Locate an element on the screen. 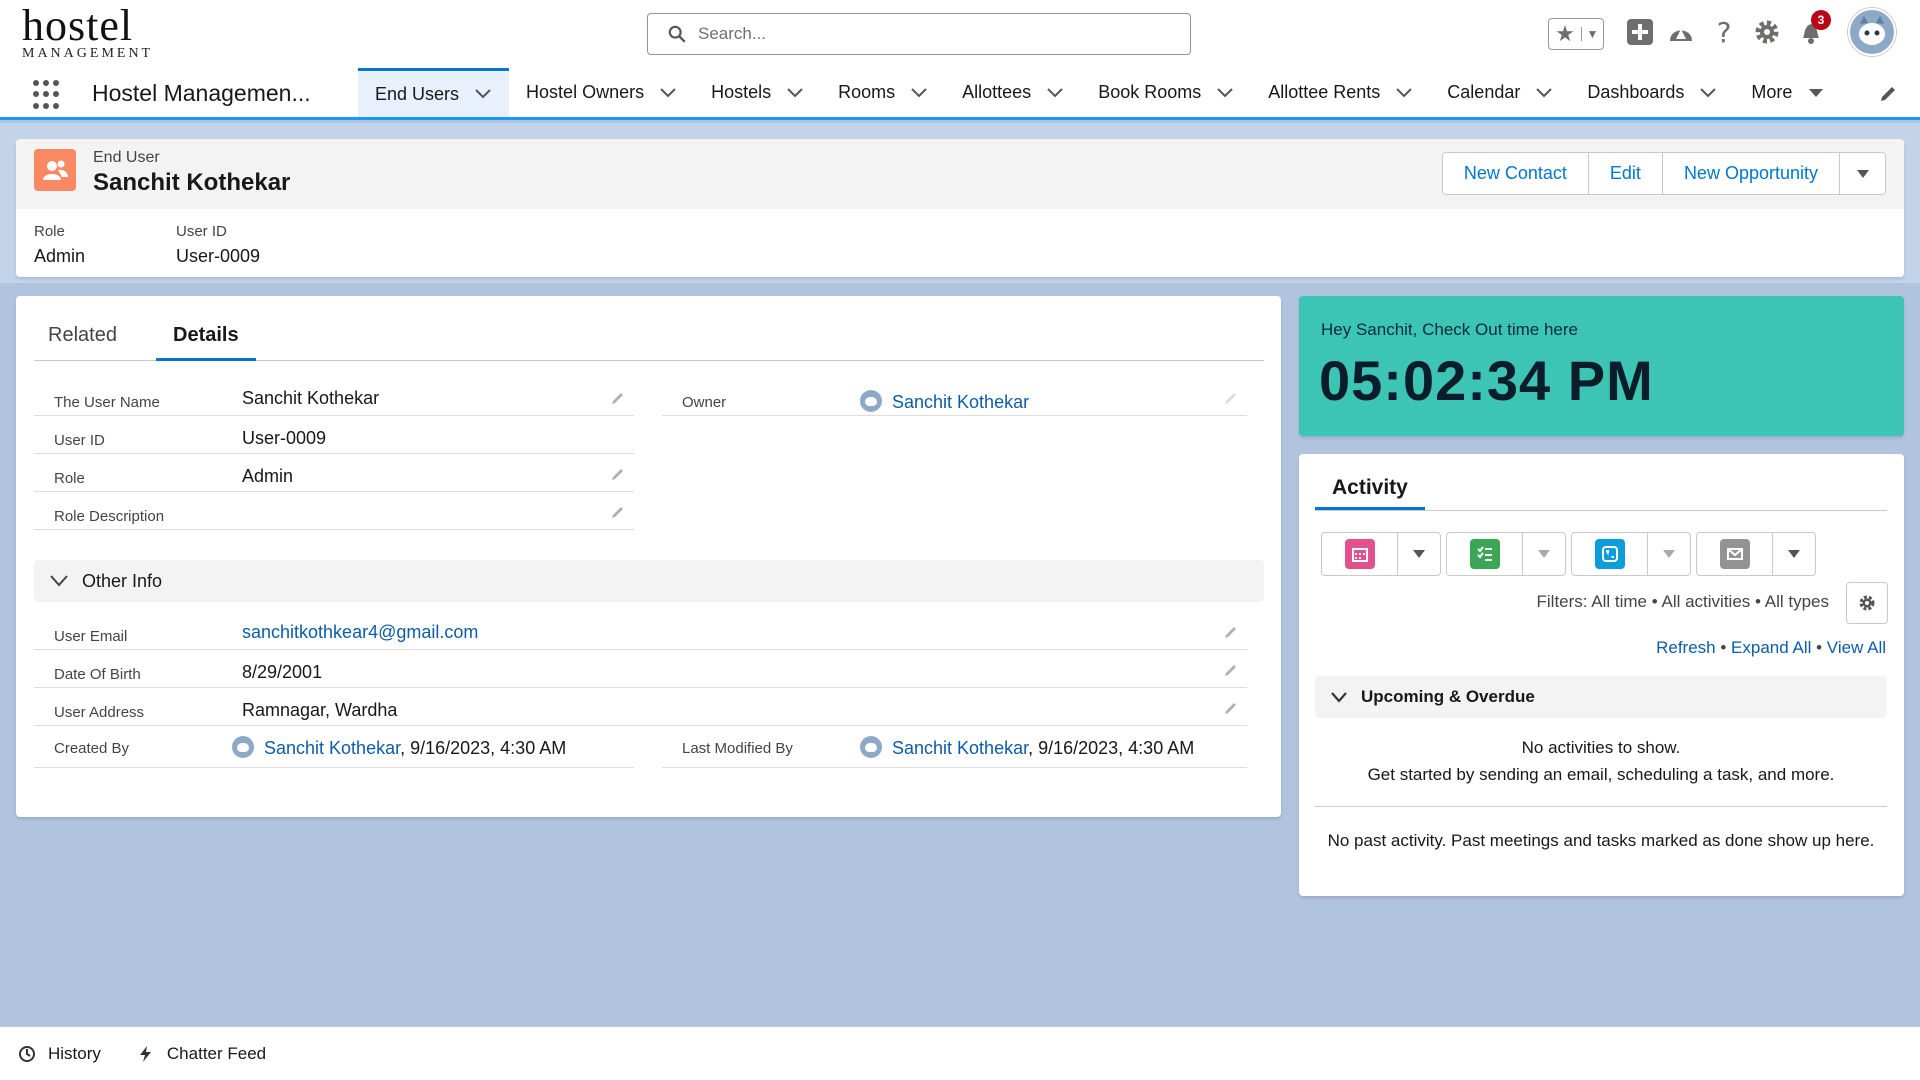  tab-details: Details is located at coordinates (206, 342).